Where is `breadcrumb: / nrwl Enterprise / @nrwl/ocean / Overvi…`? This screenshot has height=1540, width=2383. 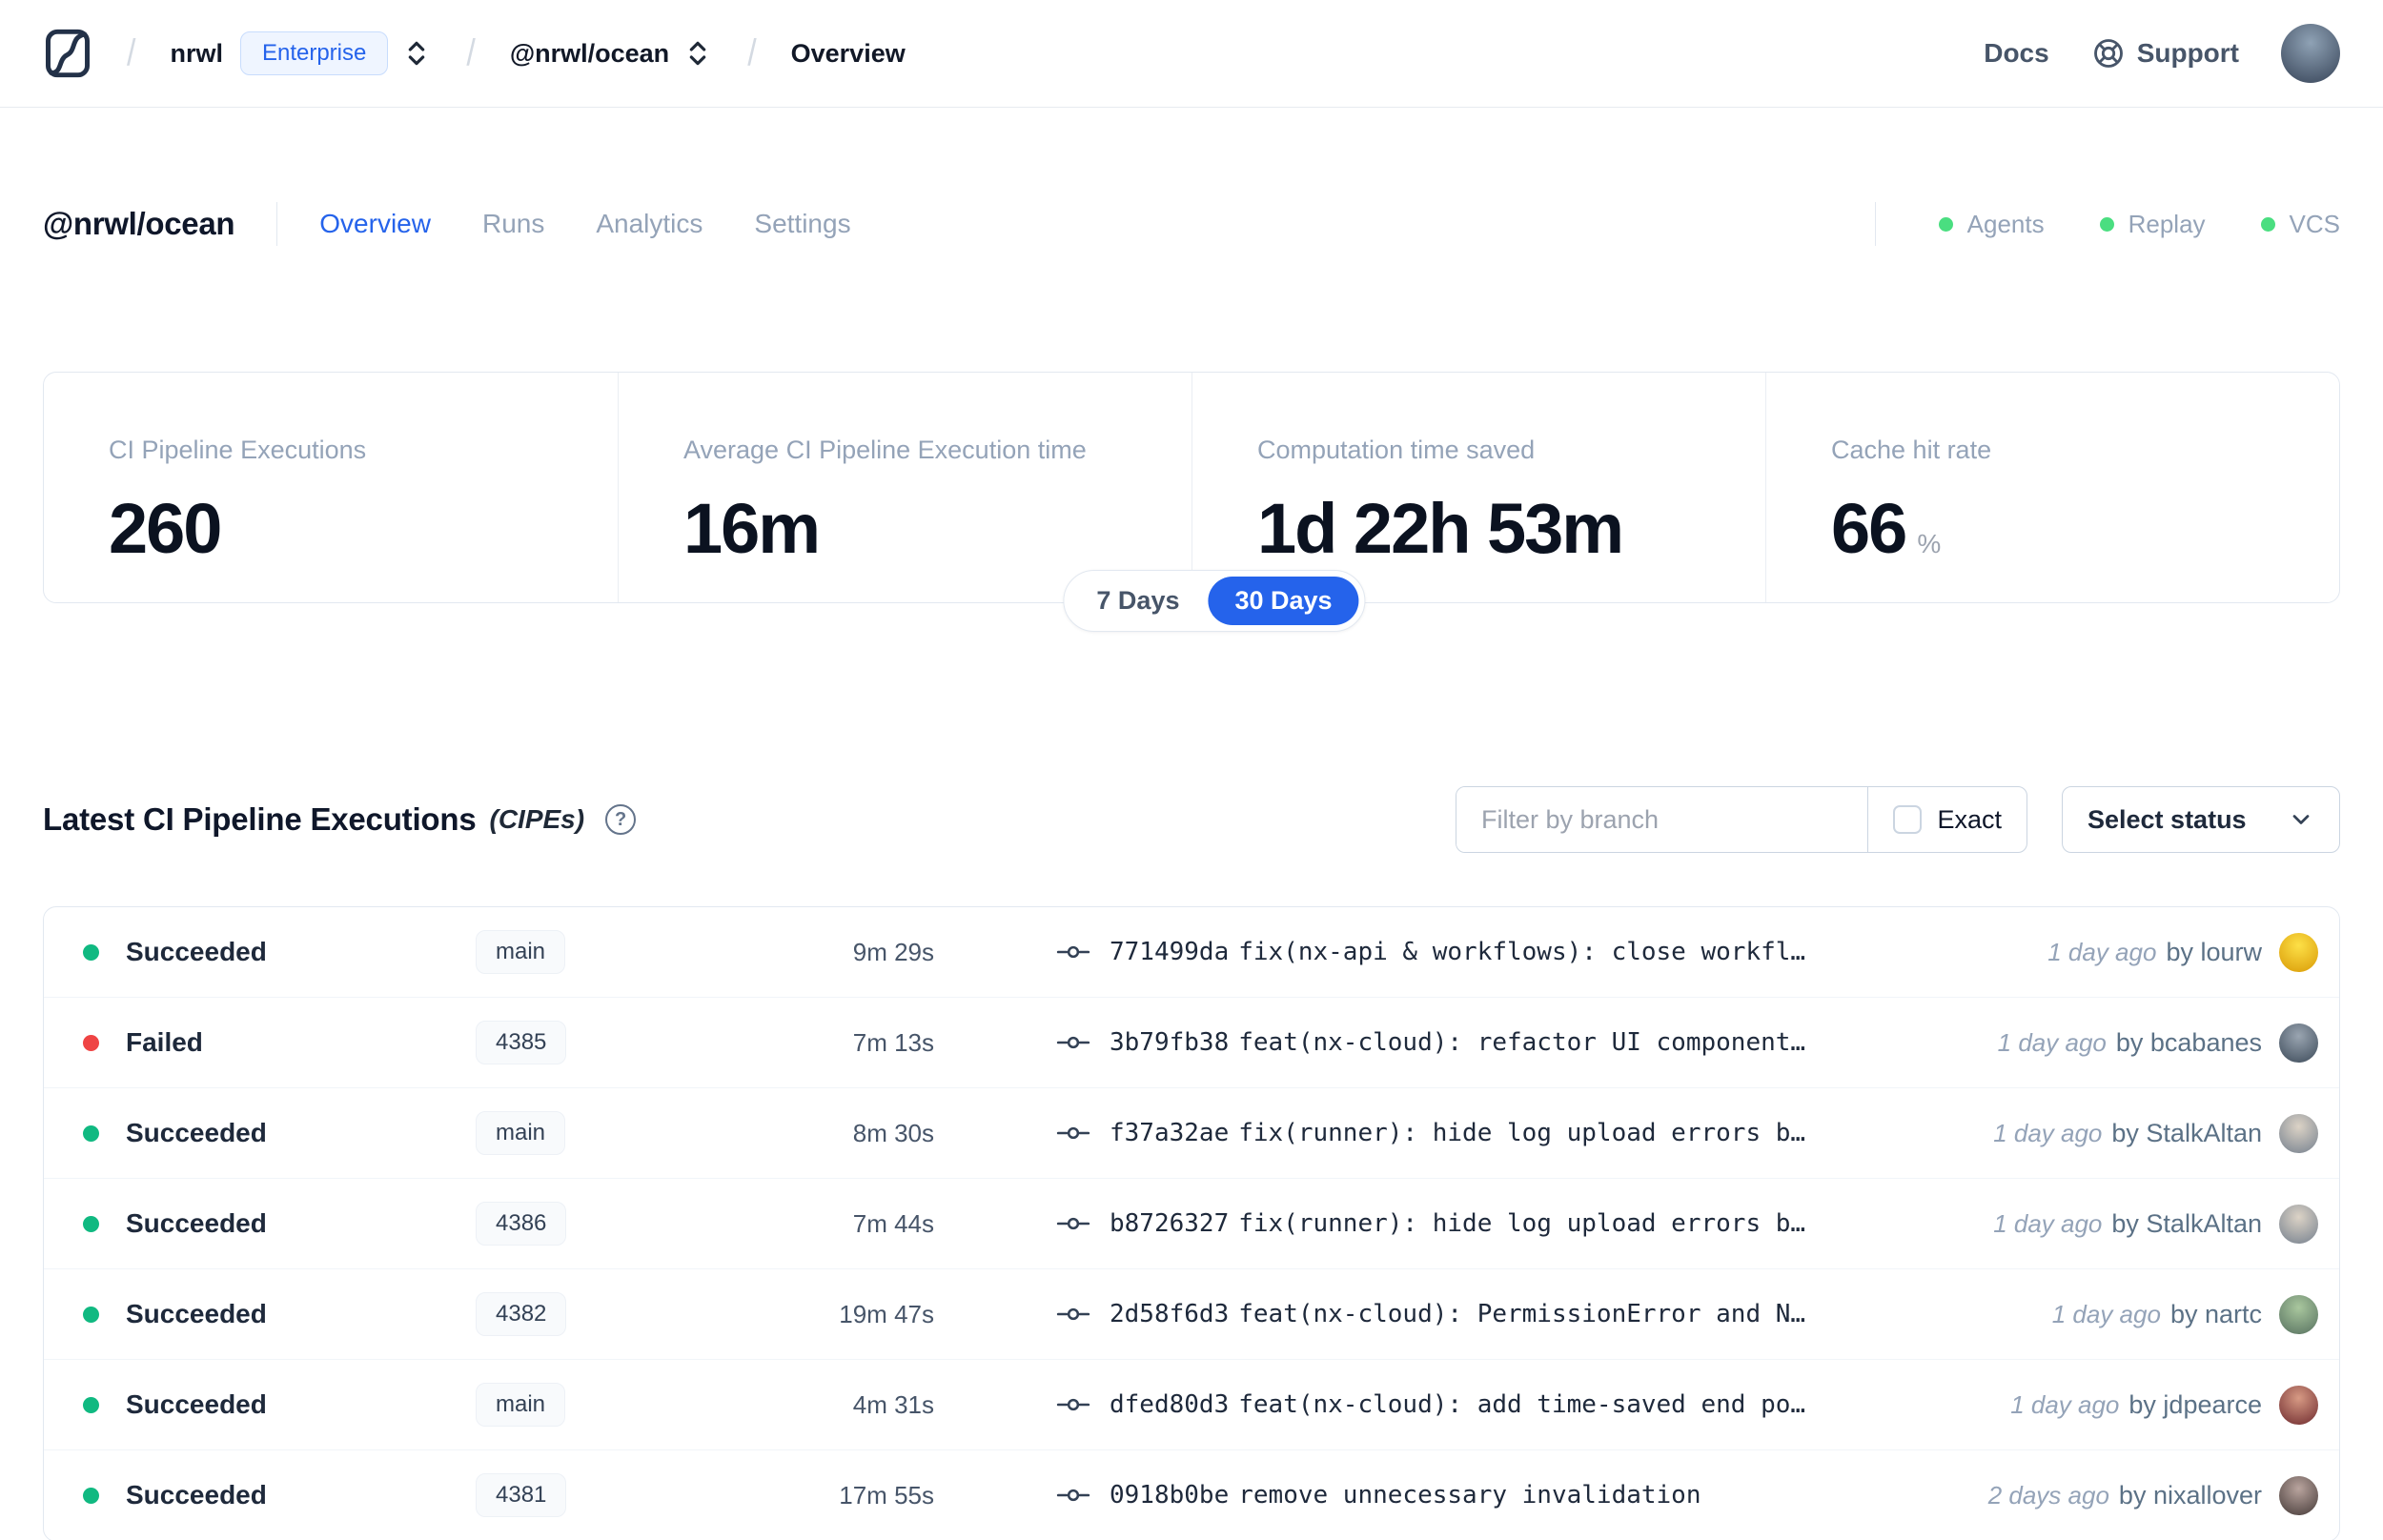 breadcrumb: / nrwl Enterprise / @nrwl/ocean / Overvi… is located at coordinates (475, 53).